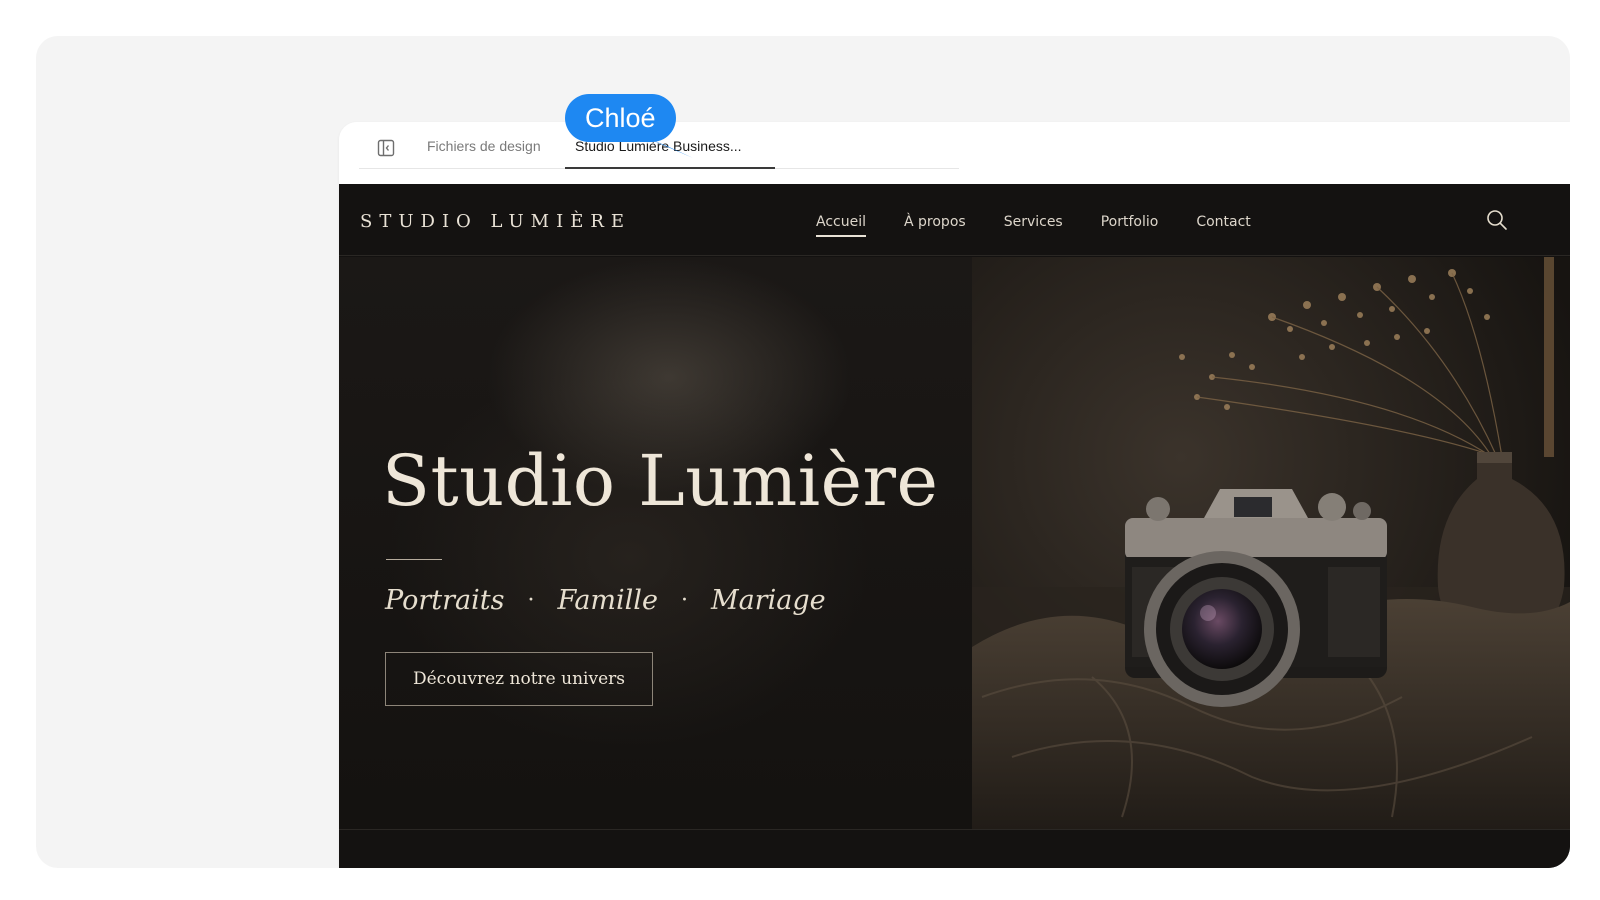 This screenshot has height=900, width=1600. I want to click on search-icon, so click(1497, 220).